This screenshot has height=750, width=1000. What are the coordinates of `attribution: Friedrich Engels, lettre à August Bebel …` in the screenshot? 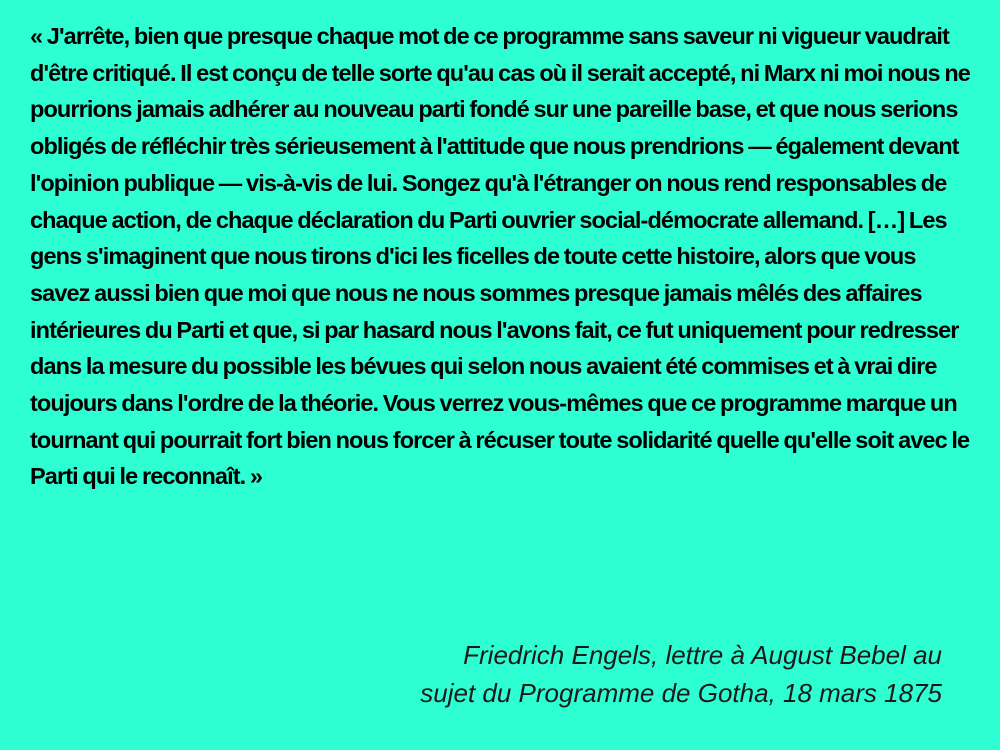 It's located at (622, 674).